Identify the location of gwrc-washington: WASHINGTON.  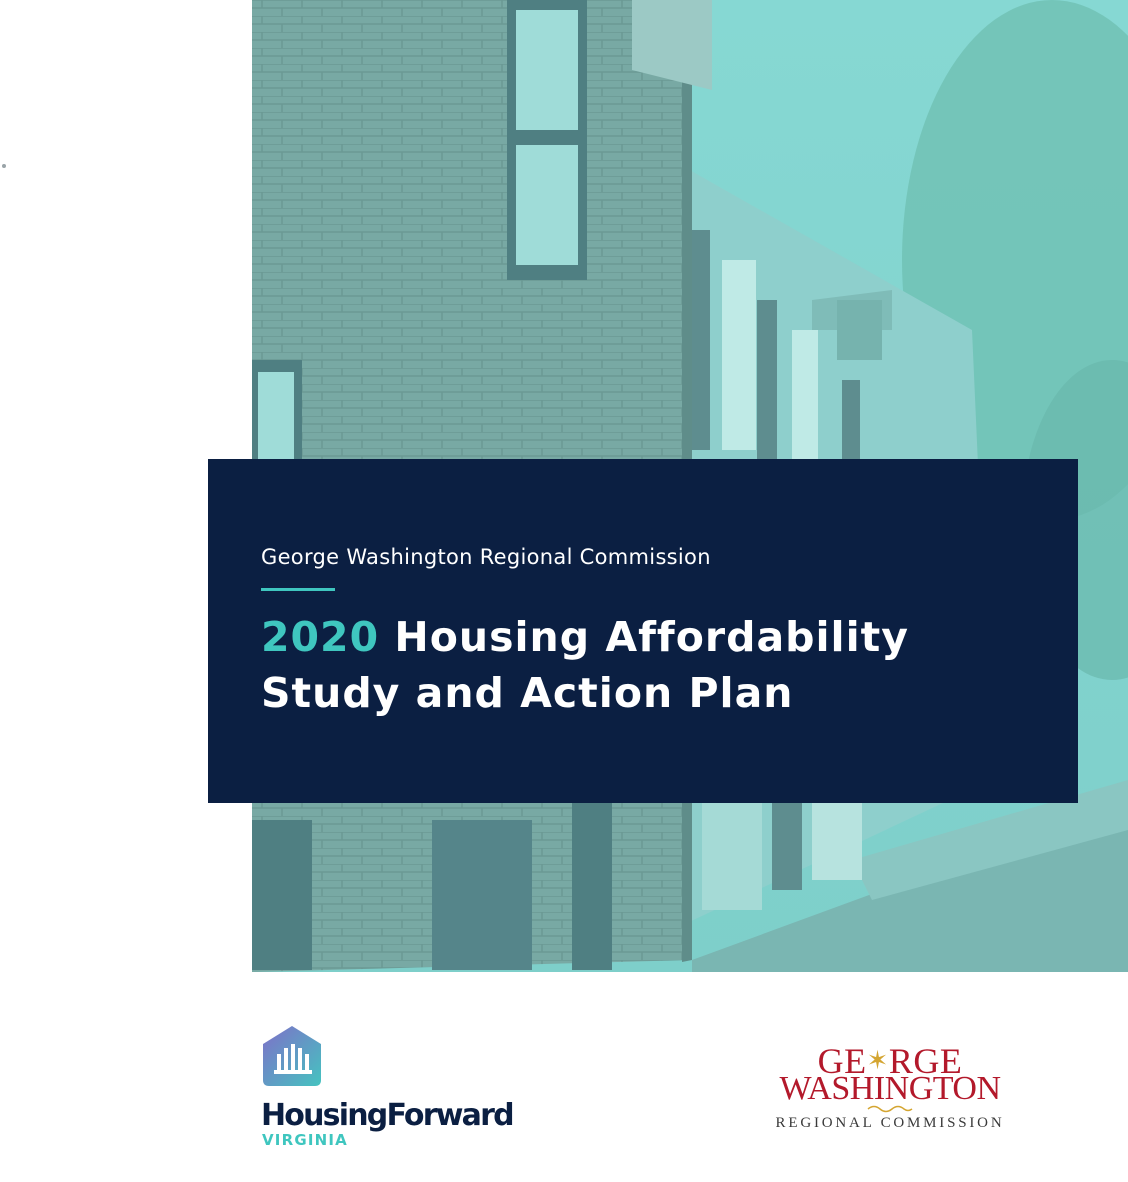
(890, 1088).